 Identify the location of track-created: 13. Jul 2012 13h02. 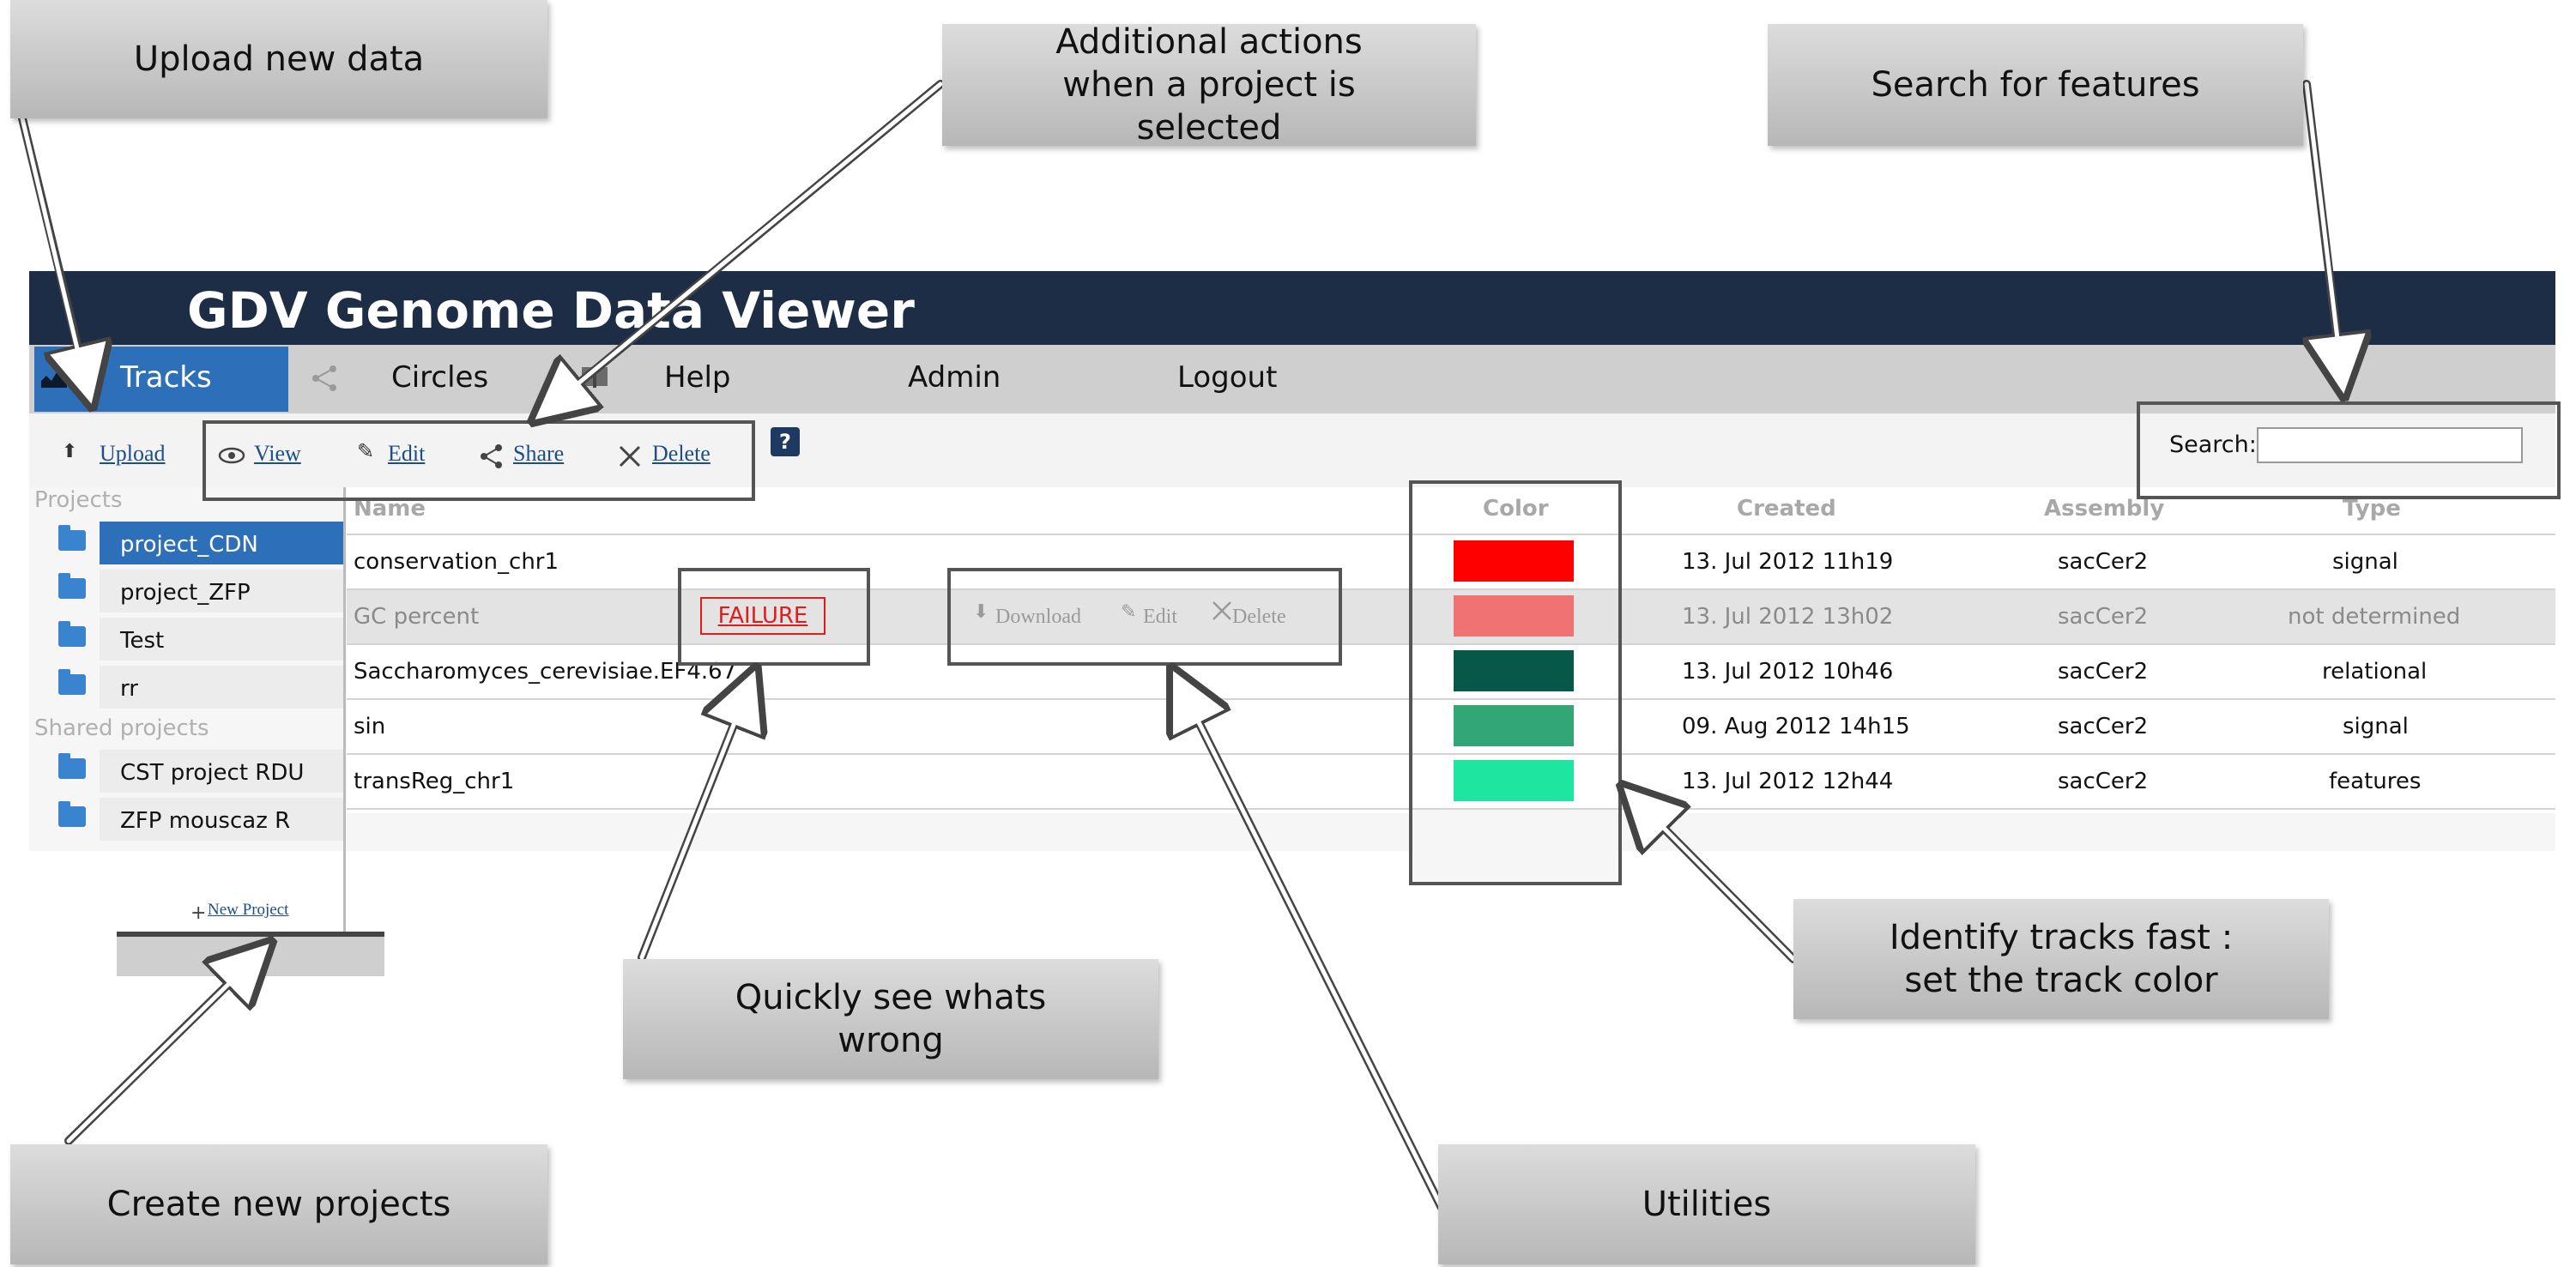
(1788, 617).